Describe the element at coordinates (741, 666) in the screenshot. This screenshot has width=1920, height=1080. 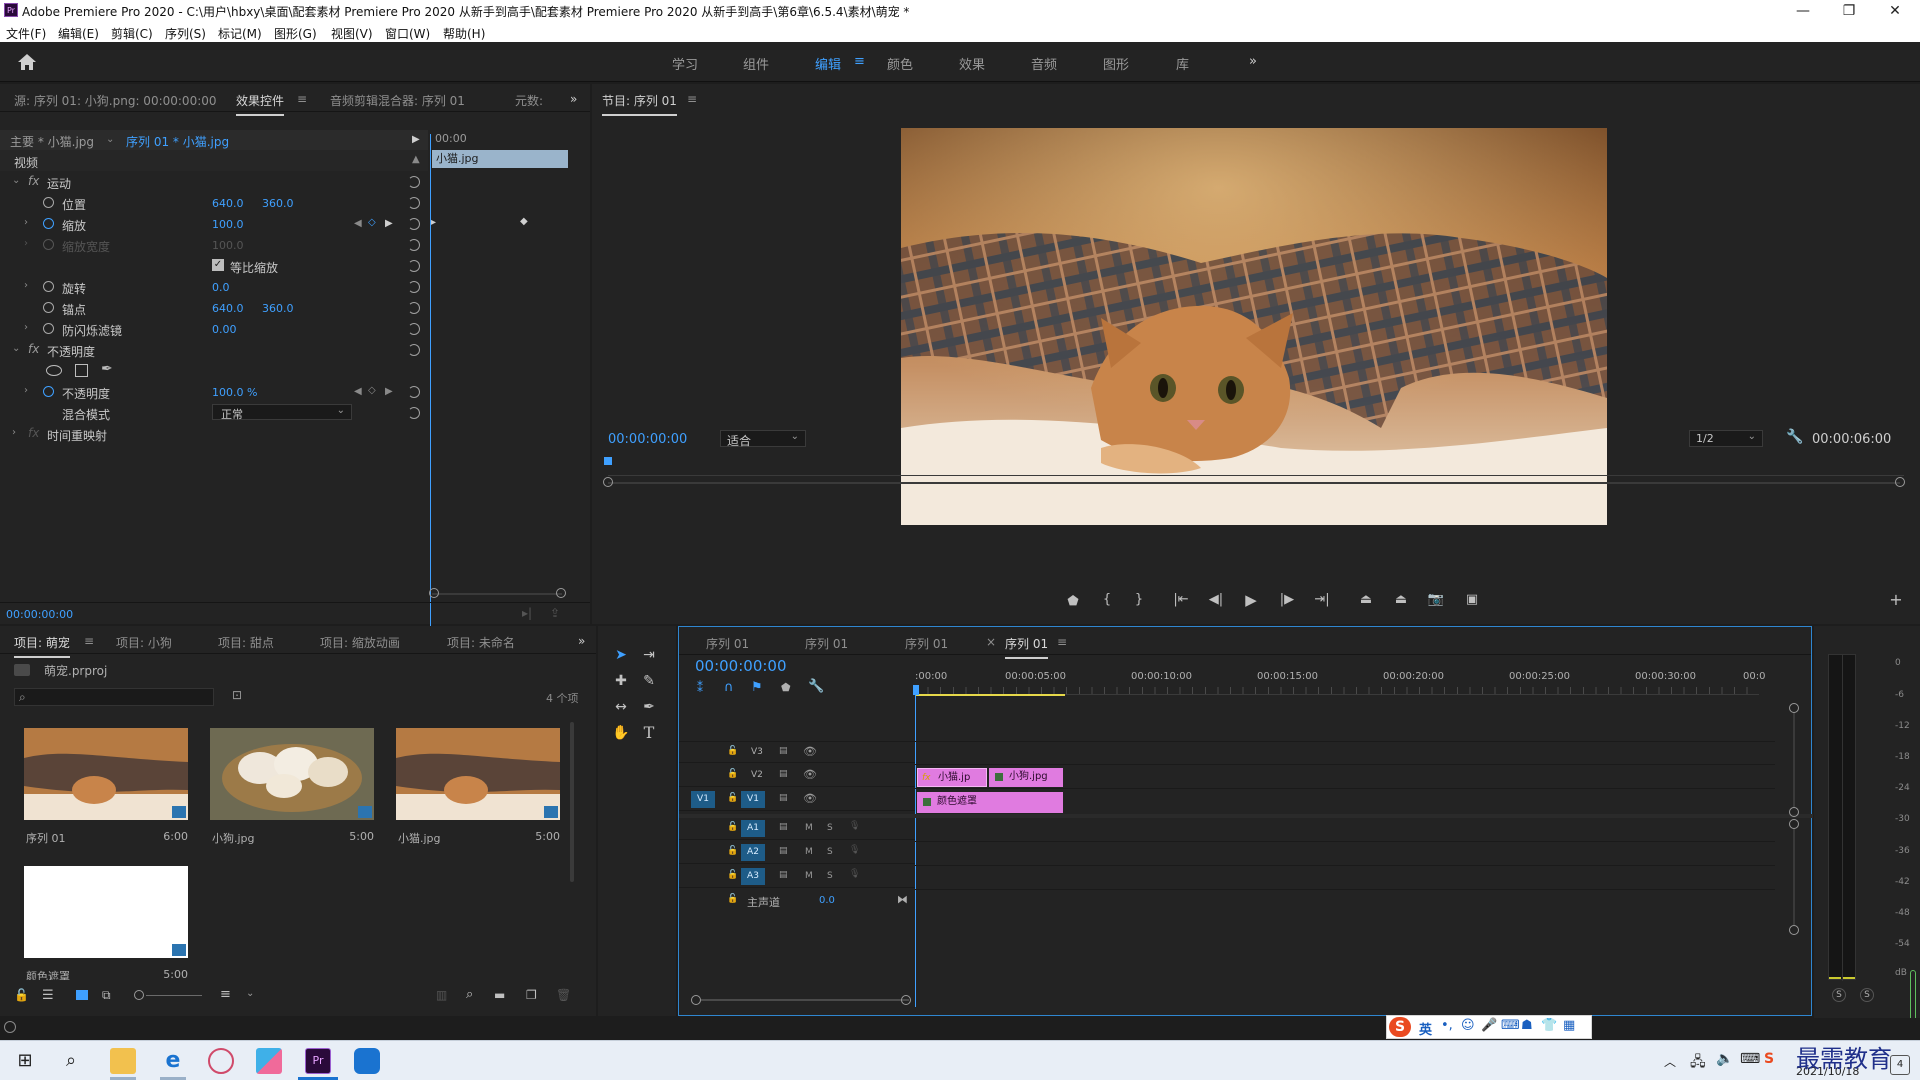
I see `timeline-timecode: 00:00:00:00` at that location.